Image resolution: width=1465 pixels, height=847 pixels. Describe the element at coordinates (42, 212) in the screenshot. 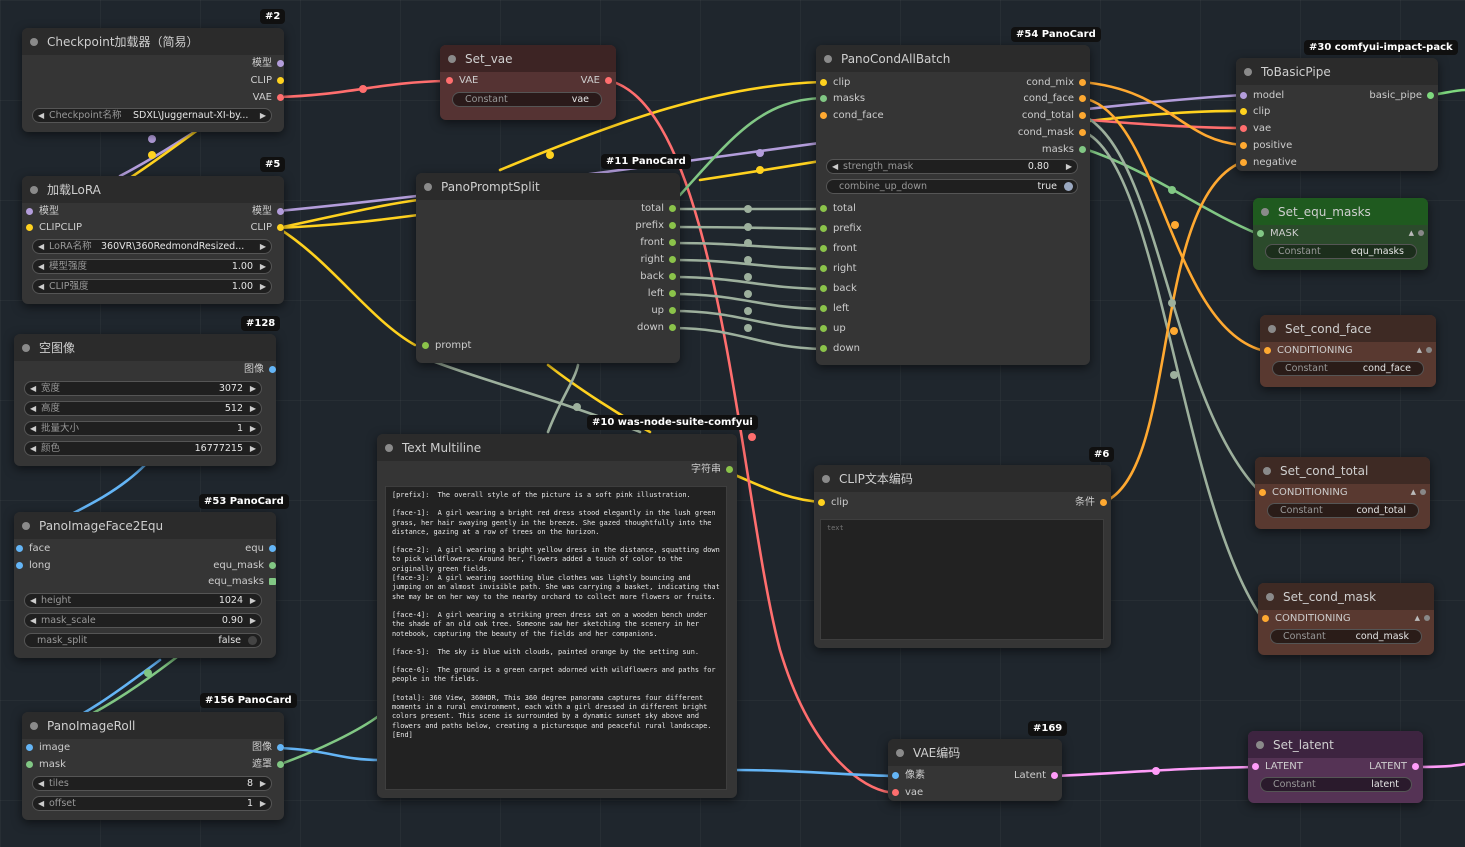

I see `input-model: 模型` at that location.